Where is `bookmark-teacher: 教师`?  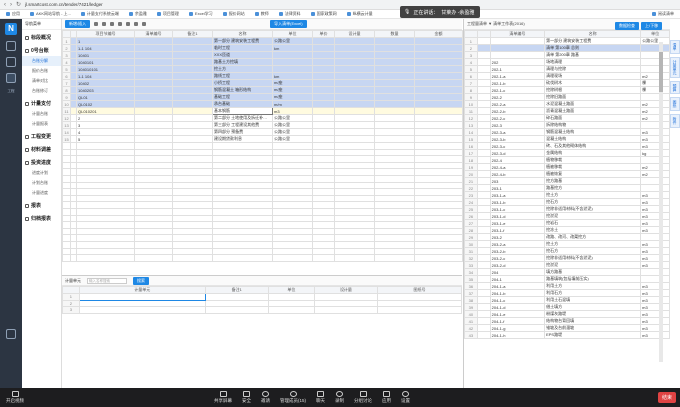 bookmark-teacher: 教师 is located at coordinates (261, 14).